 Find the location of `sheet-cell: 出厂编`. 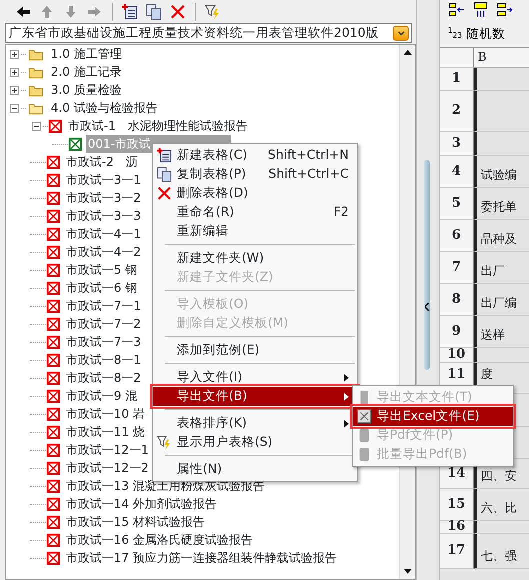

sheet-cell: 出厂编 is located at coordinates (501, 300).